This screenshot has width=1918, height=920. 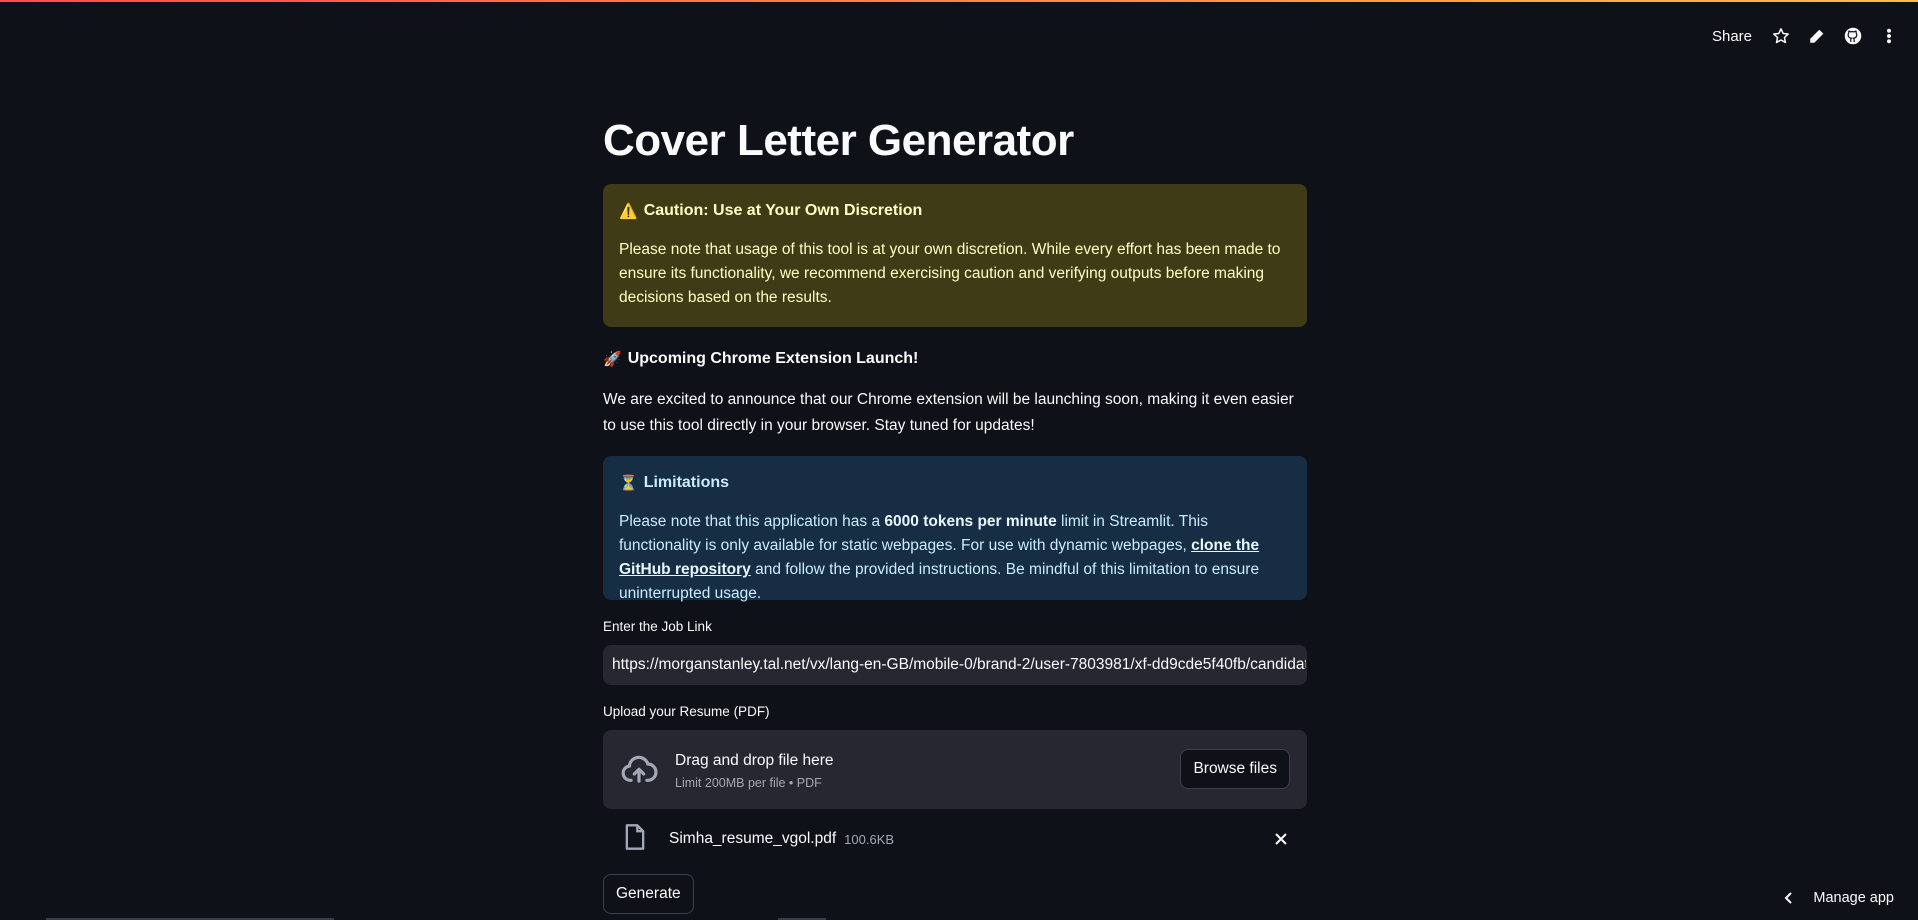 I want to click on file-limit-text: Limit 200MB per file • PDF, so click(x=748, y=782).